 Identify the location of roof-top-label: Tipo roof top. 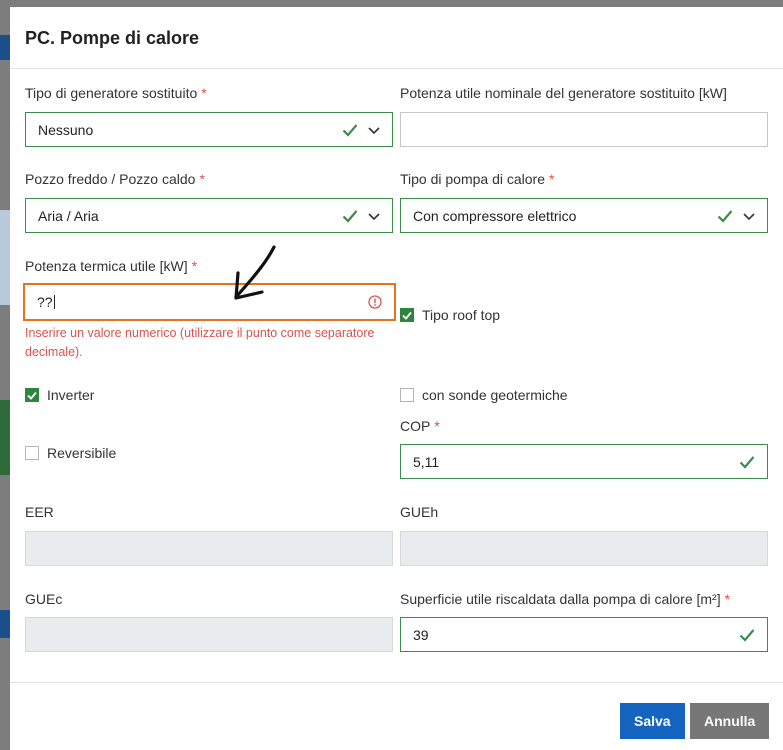
(461, 315).